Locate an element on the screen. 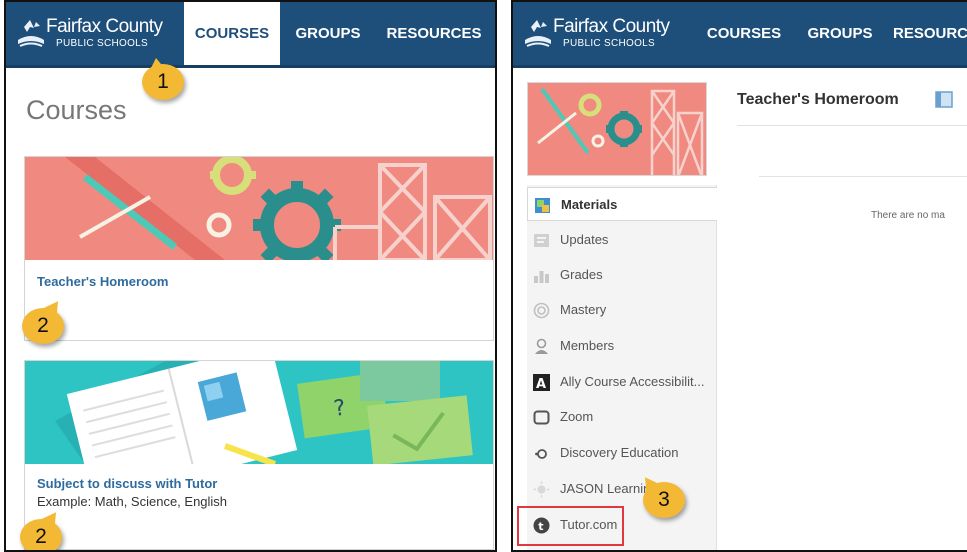  menu-item-jason-learning: JASON Learning is located at coordinates (622, 489).